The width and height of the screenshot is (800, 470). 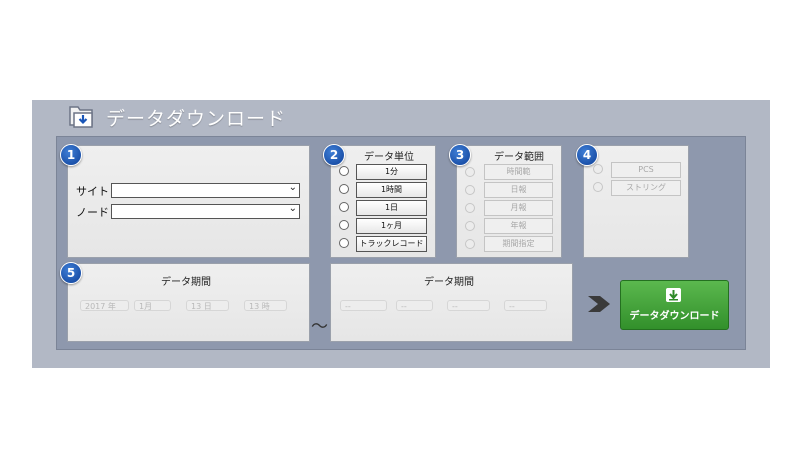 I want to click on end-day-select: --, so click(x=468, y=305).